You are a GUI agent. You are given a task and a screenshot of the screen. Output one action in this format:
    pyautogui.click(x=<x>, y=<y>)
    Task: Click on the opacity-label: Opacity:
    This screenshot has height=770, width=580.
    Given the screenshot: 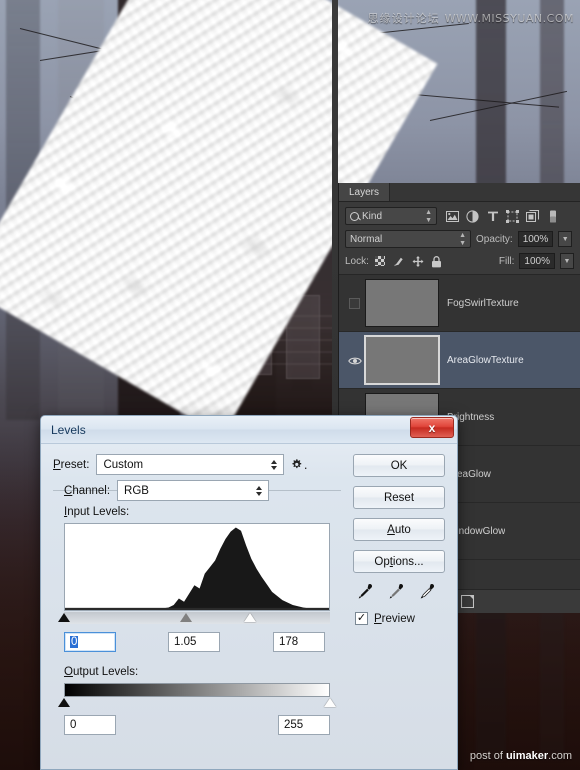 What is the action you would take?
    pyautogui.click(x=494, y=239)
    